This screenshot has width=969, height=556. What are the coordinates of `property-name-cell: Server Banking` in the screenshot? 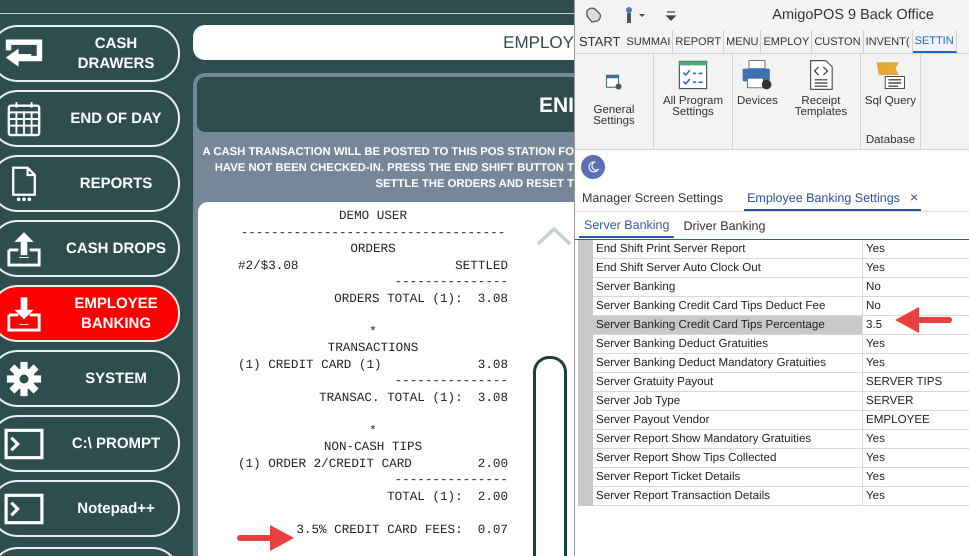 It's located at (728, 287).